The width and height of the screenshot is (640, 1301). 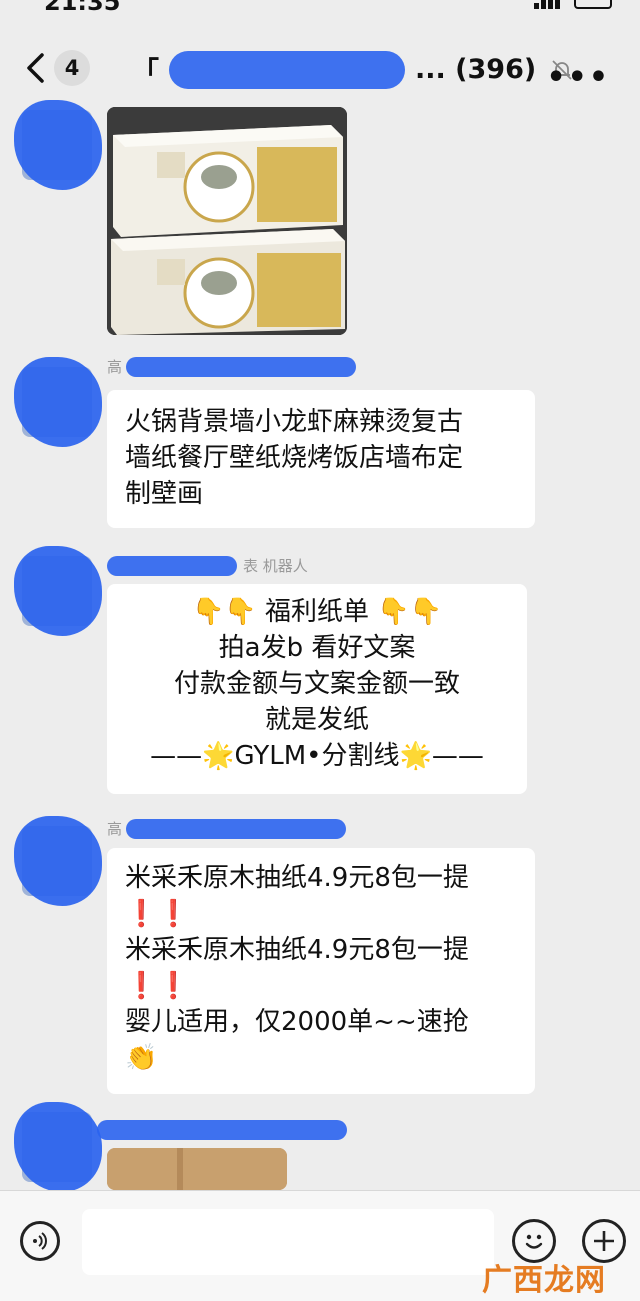 I want to click on message-line: 👇👇 福利纸单 👇👇, so click(x=317, y=612).